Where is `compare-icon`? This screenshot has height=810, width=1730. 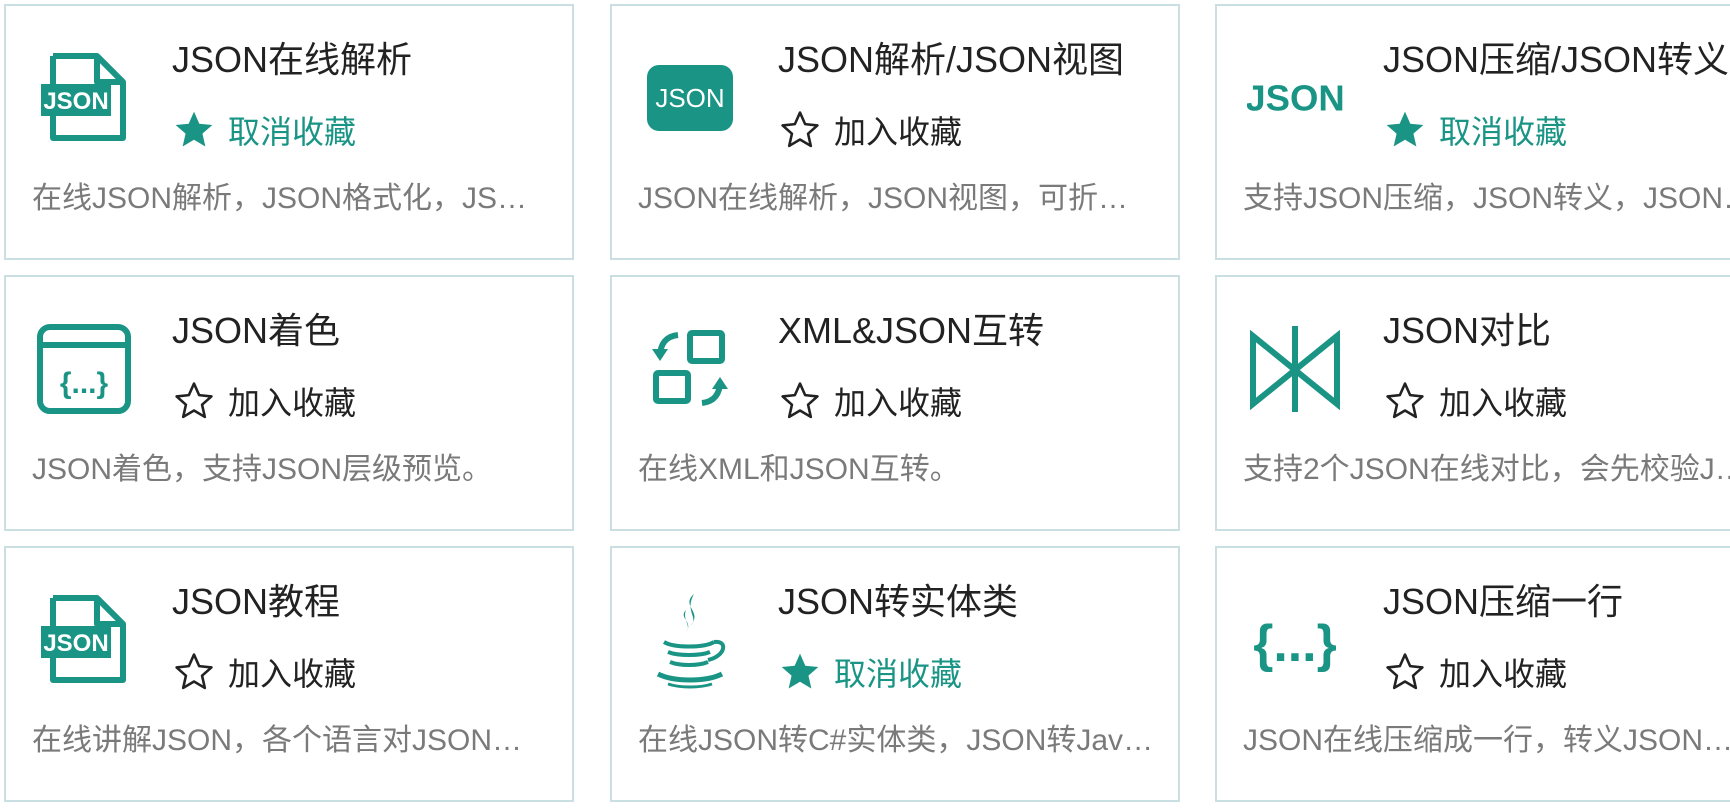 compare-icon is located at coordinates (1295, 369).